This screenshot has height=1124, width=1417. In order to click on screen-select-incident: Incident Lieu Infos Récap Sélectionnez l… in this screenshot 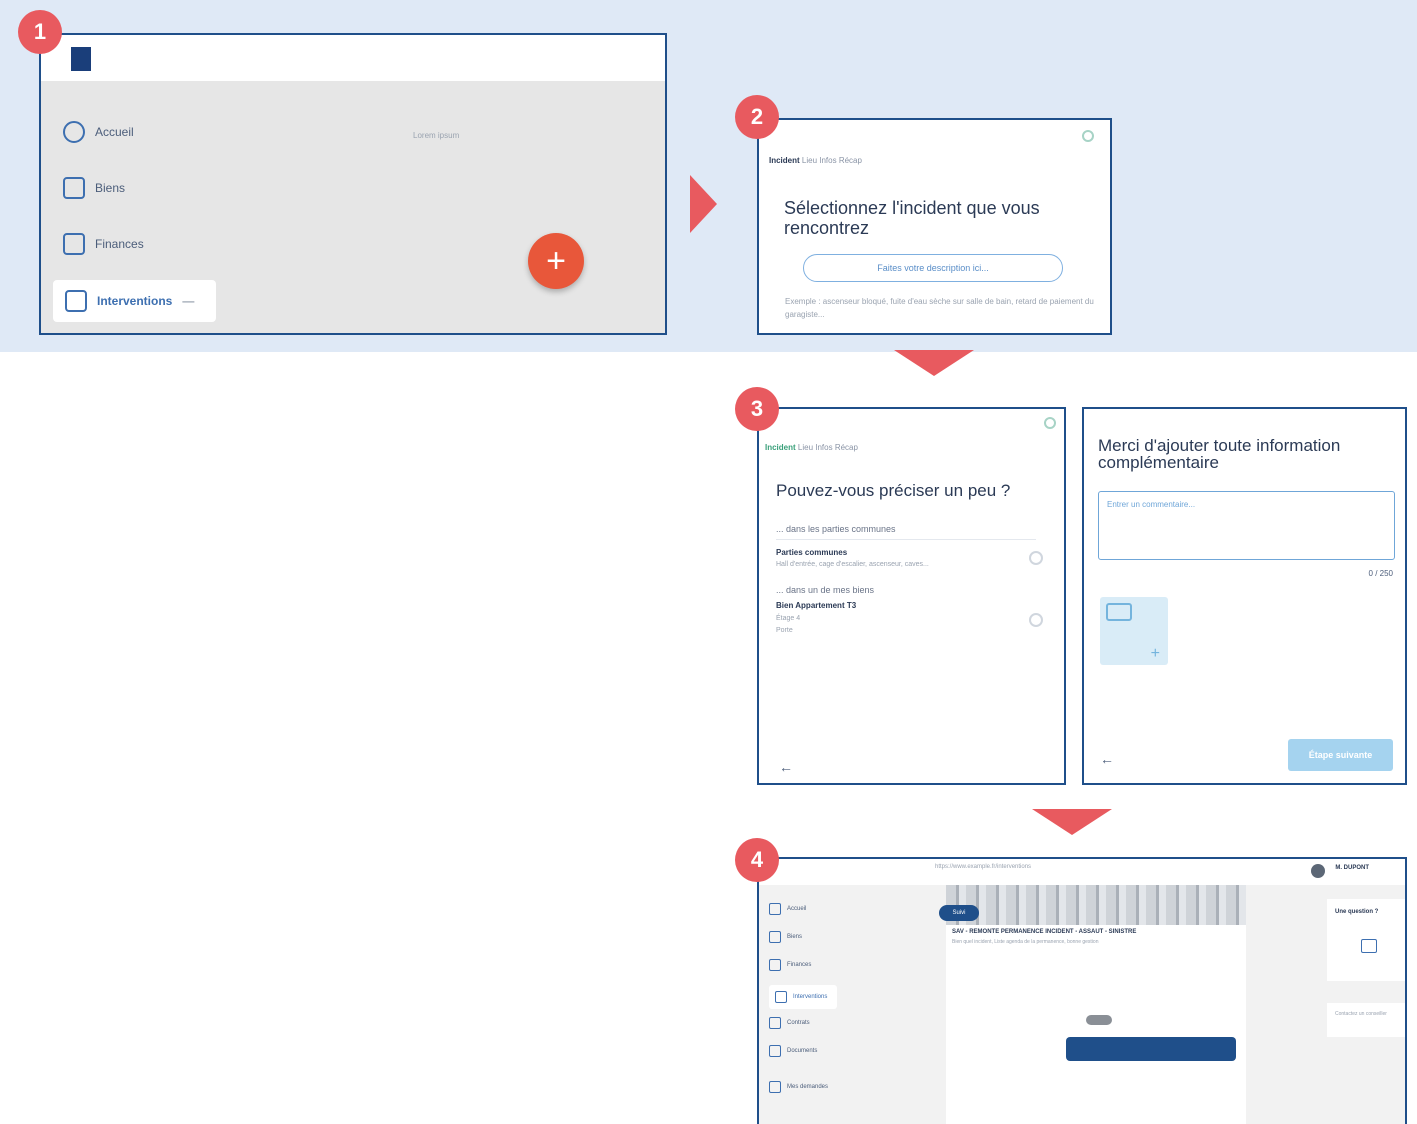, I will do `click(934, 226)`.